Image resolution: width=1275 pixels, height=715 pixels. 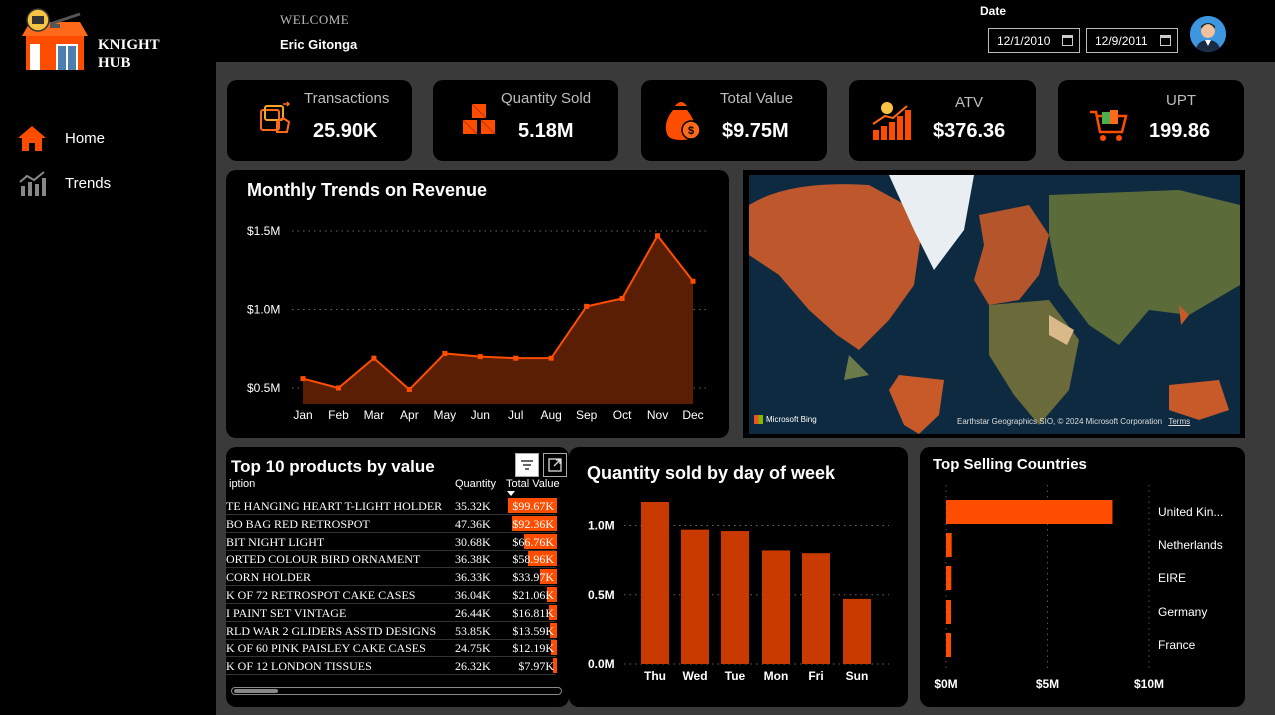 I want to click on product-quantity: 36.38K, so click(x=473, y=559).